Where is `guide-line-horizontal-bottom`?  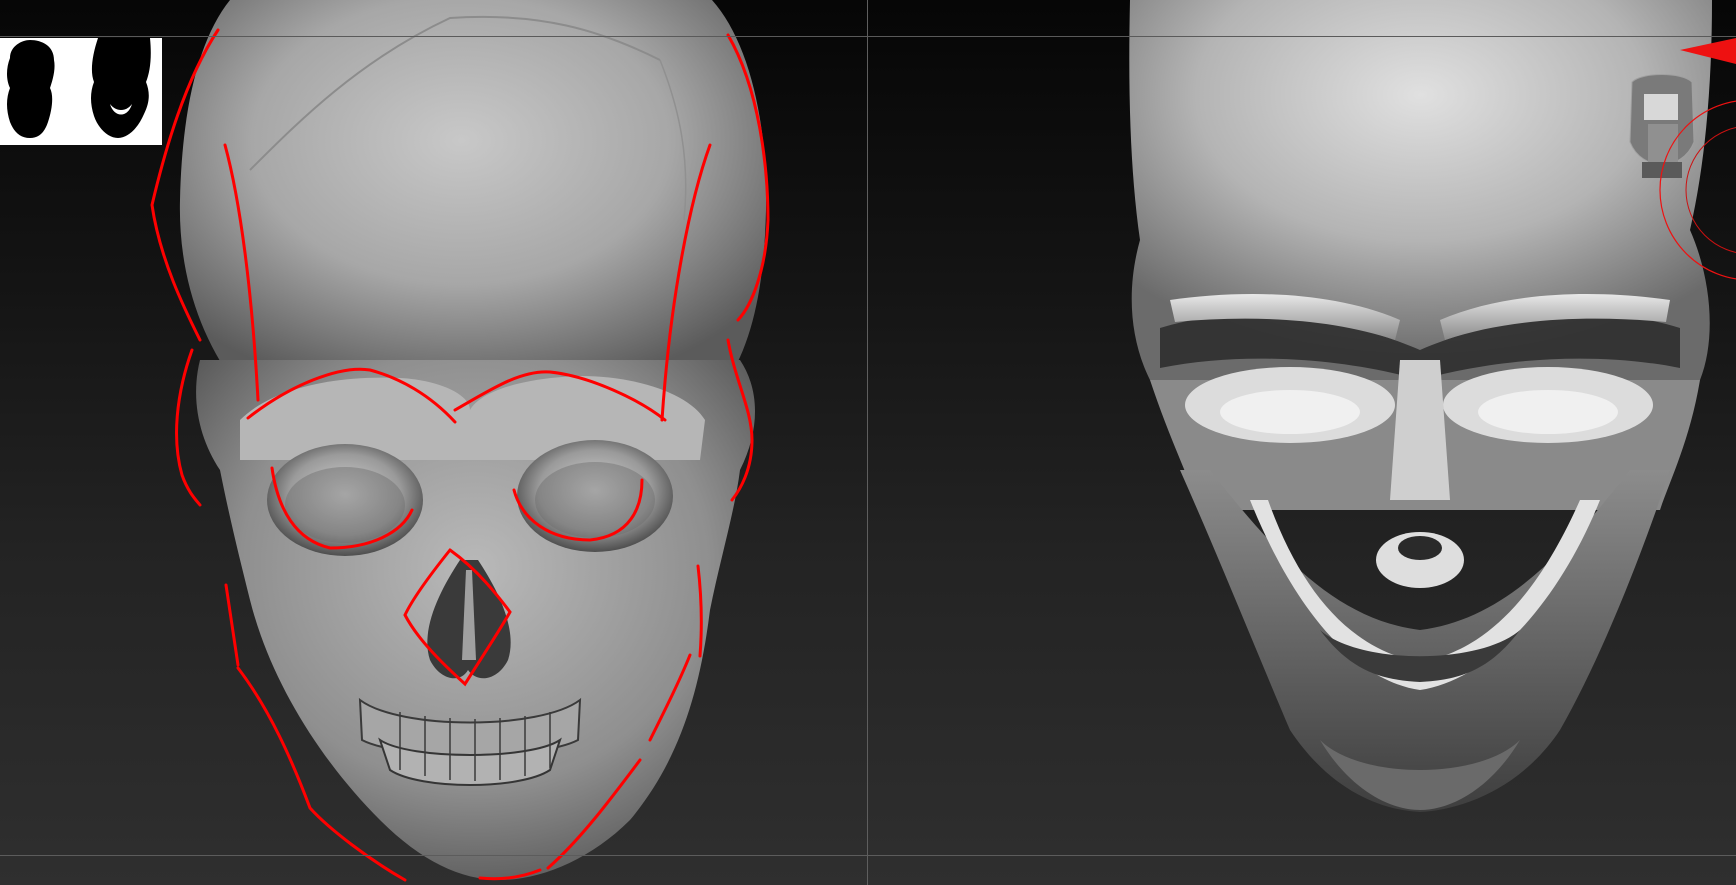 guide-line-horizontal-bottom is located at coordinates (868, 855).